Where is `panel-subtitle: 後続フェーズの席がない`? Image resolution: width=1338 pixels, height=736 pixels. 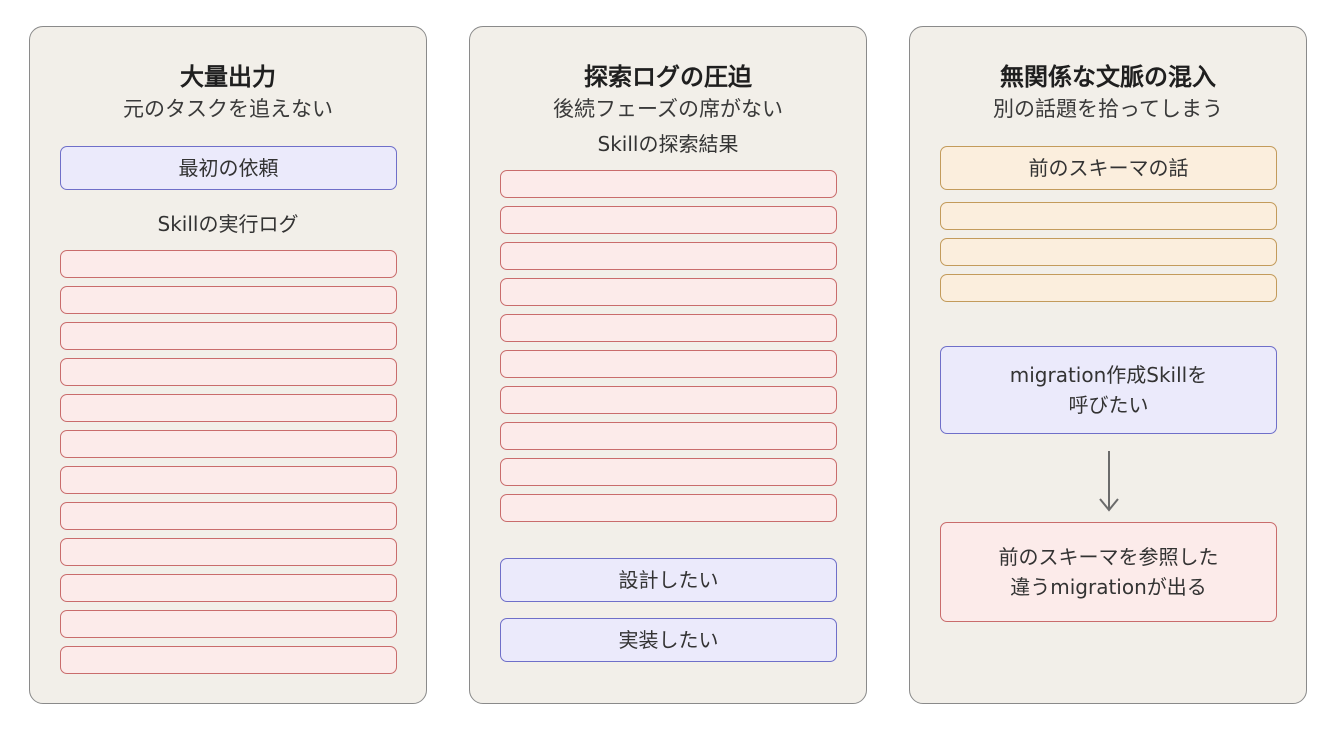 panel-subtitle: 後続フェーズの席がない is located at coordinates (668, 109).